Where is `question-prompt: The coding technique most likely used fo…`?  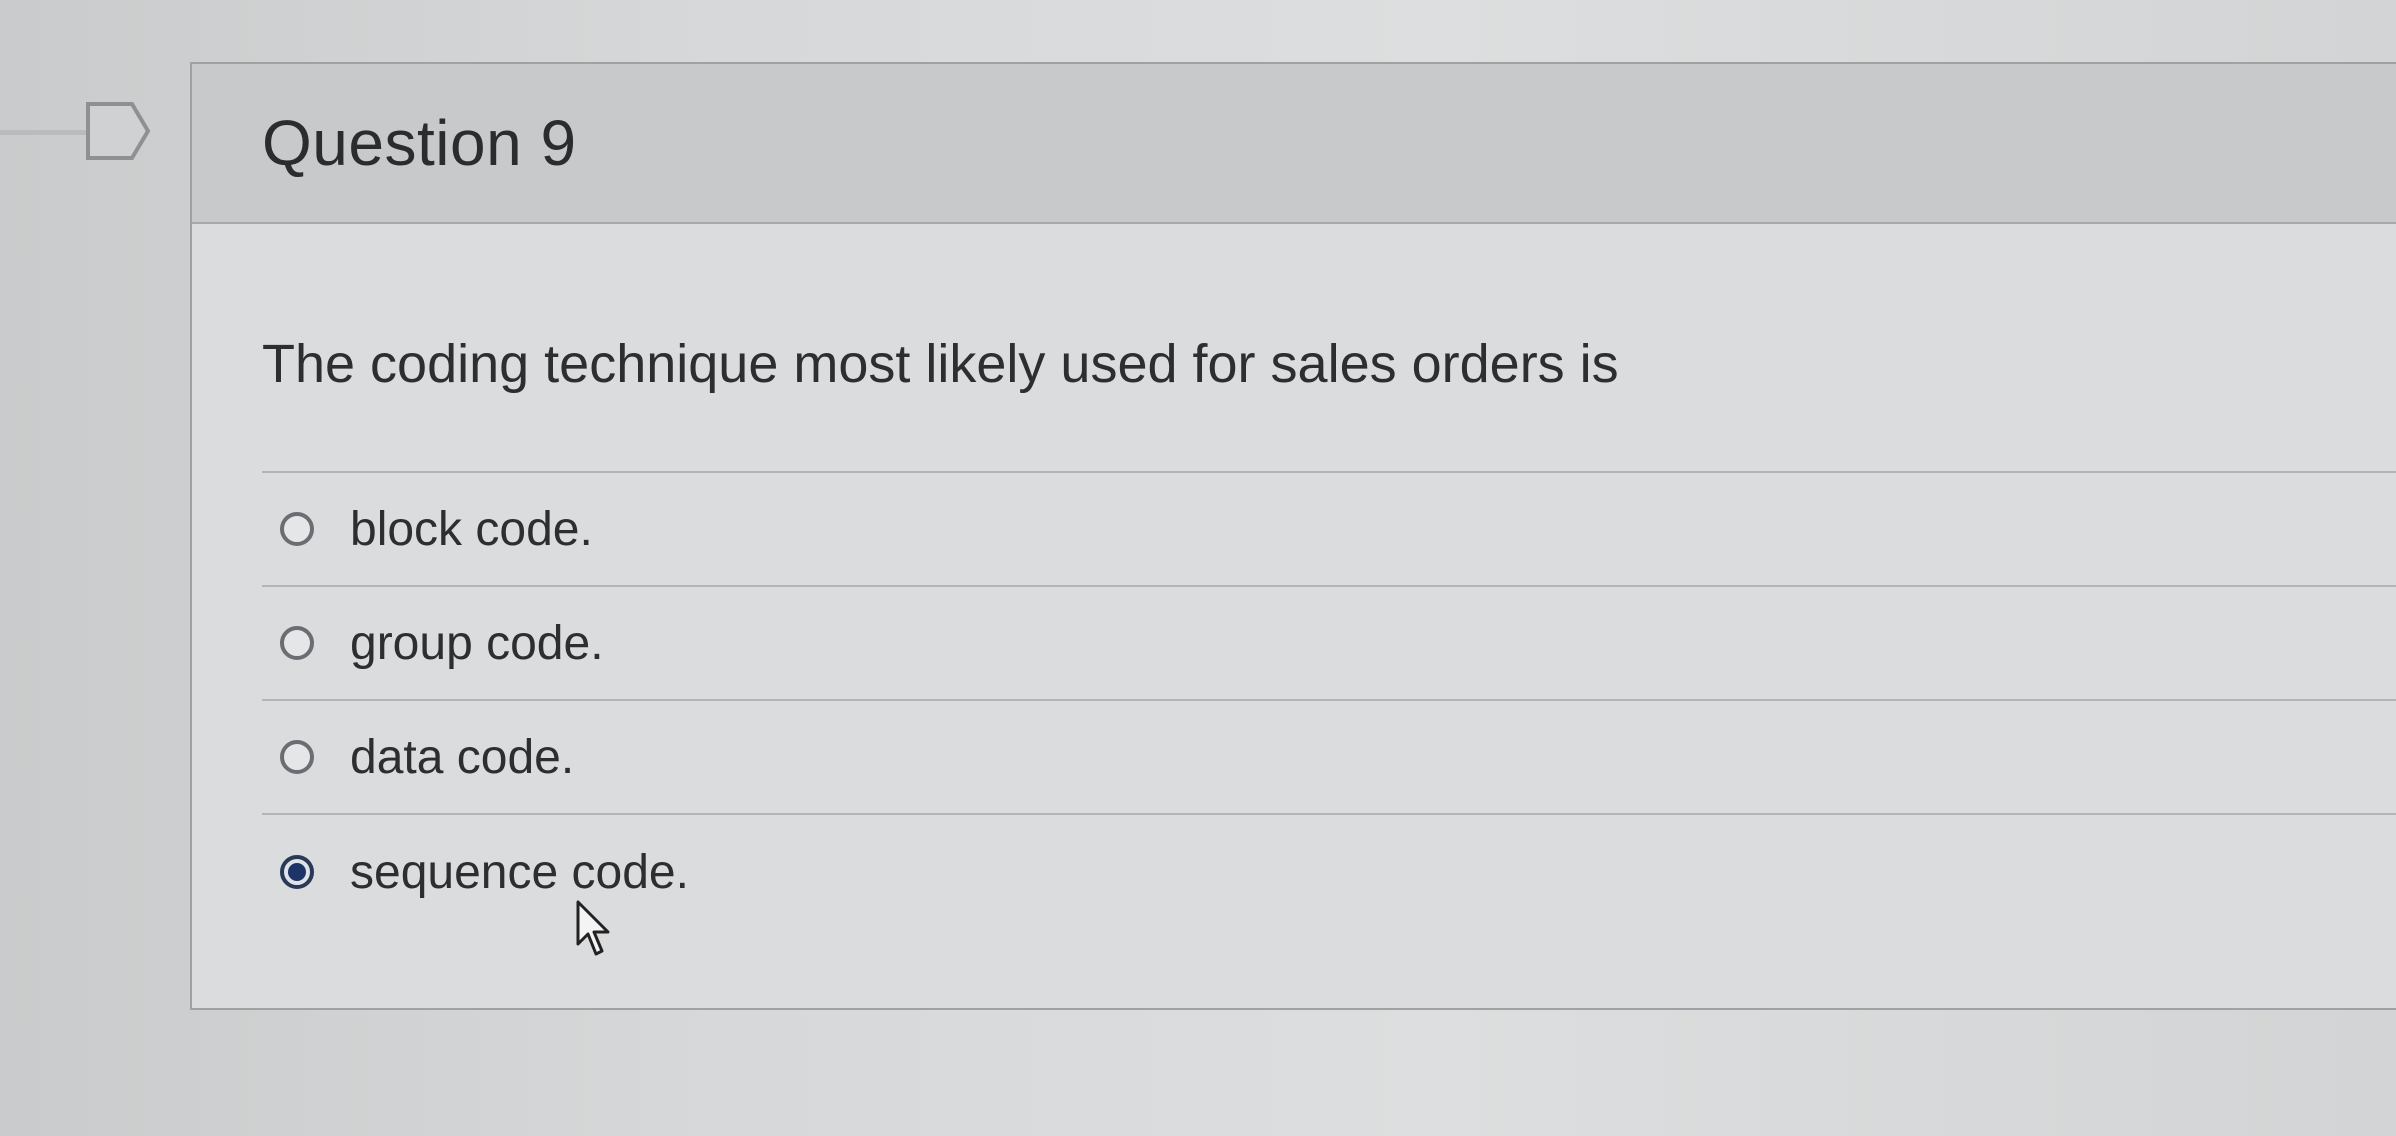 question-prompt: The coding technique most likely used fo… is located at coordinates (940, 364).